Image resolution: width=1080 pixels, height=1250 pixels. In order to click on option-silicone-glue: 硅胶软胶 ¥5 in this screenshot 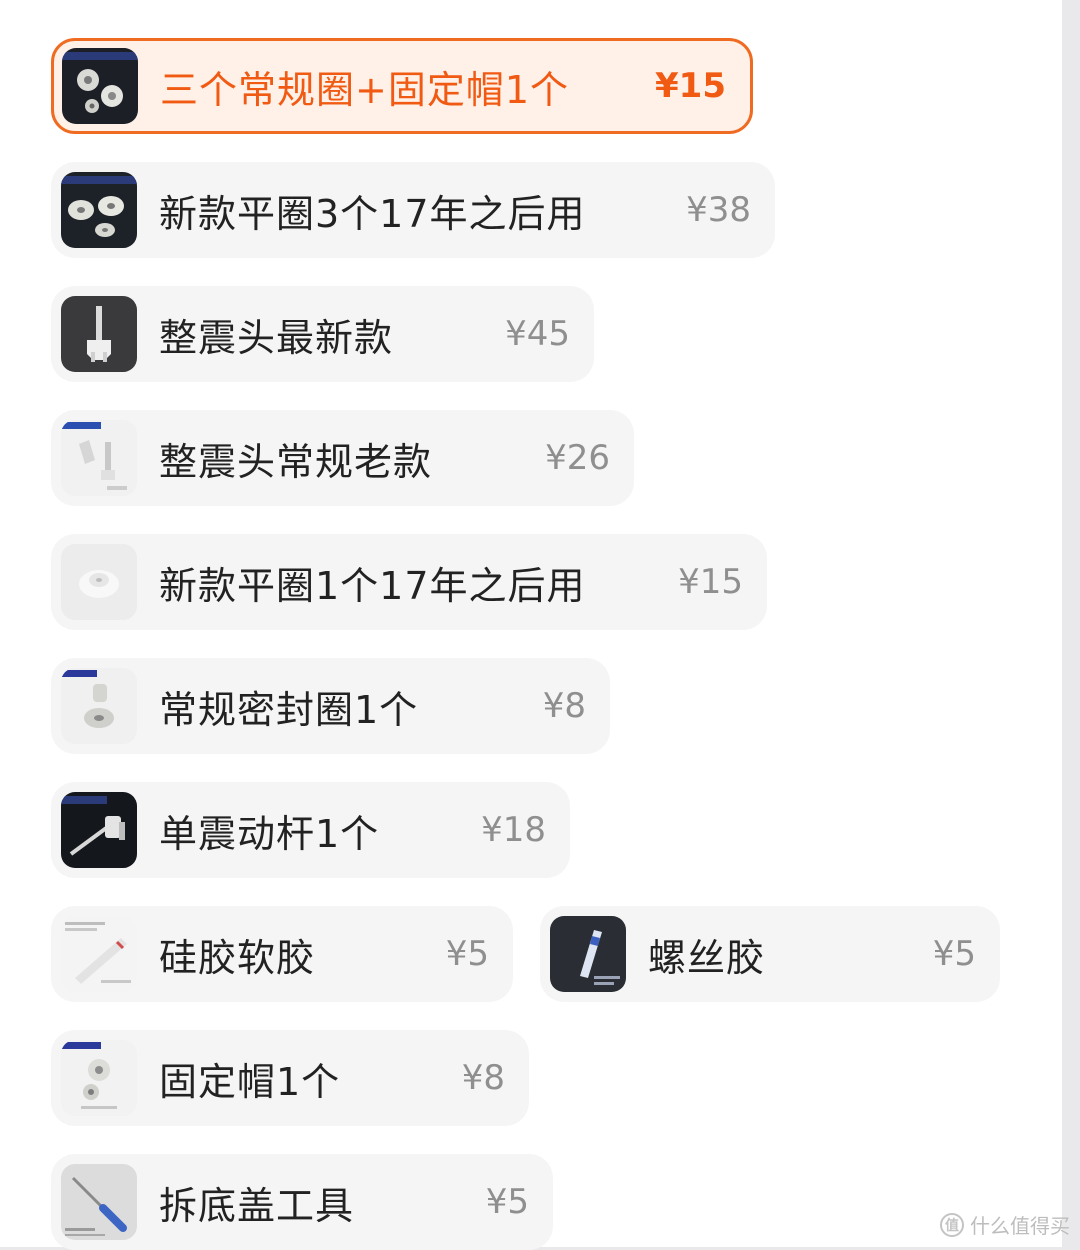, I will do `click(282, 954)`.